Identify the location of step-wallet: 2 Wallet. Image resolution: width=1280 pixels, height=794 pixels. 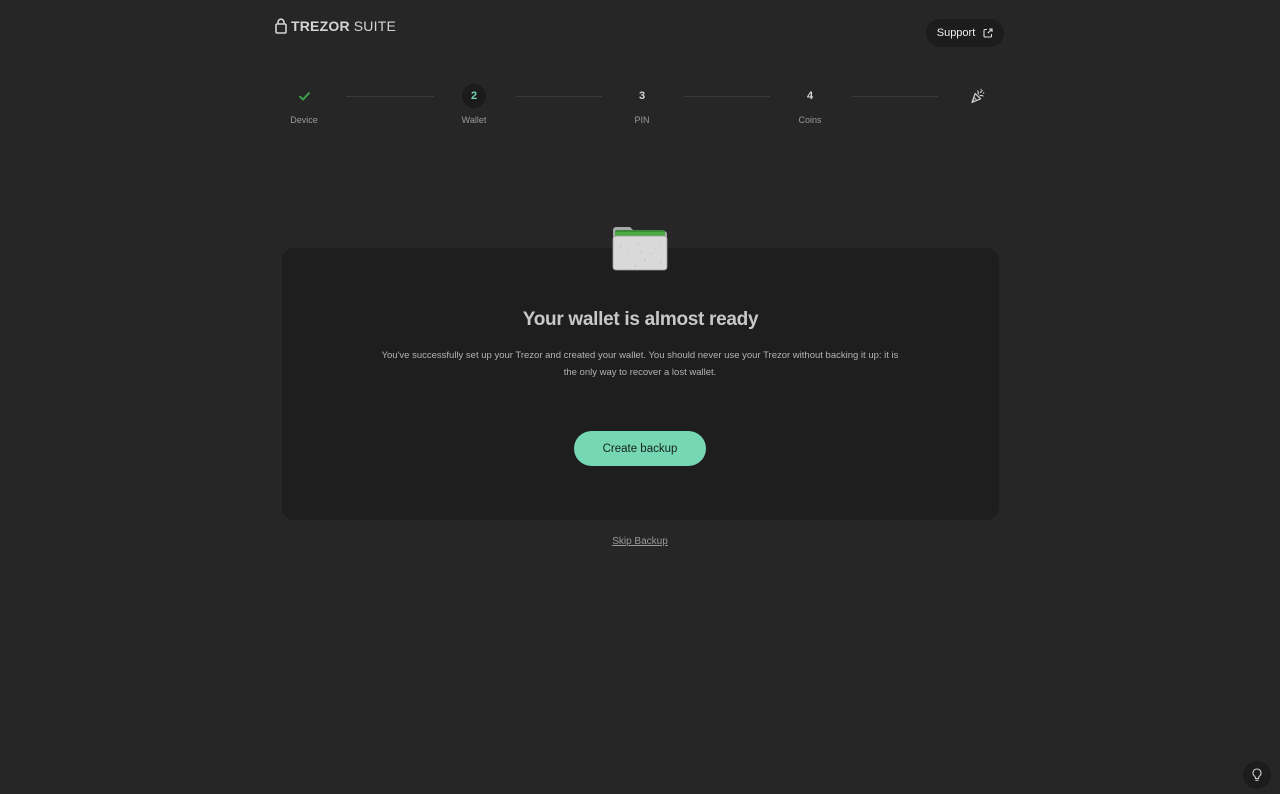
(474, 104).